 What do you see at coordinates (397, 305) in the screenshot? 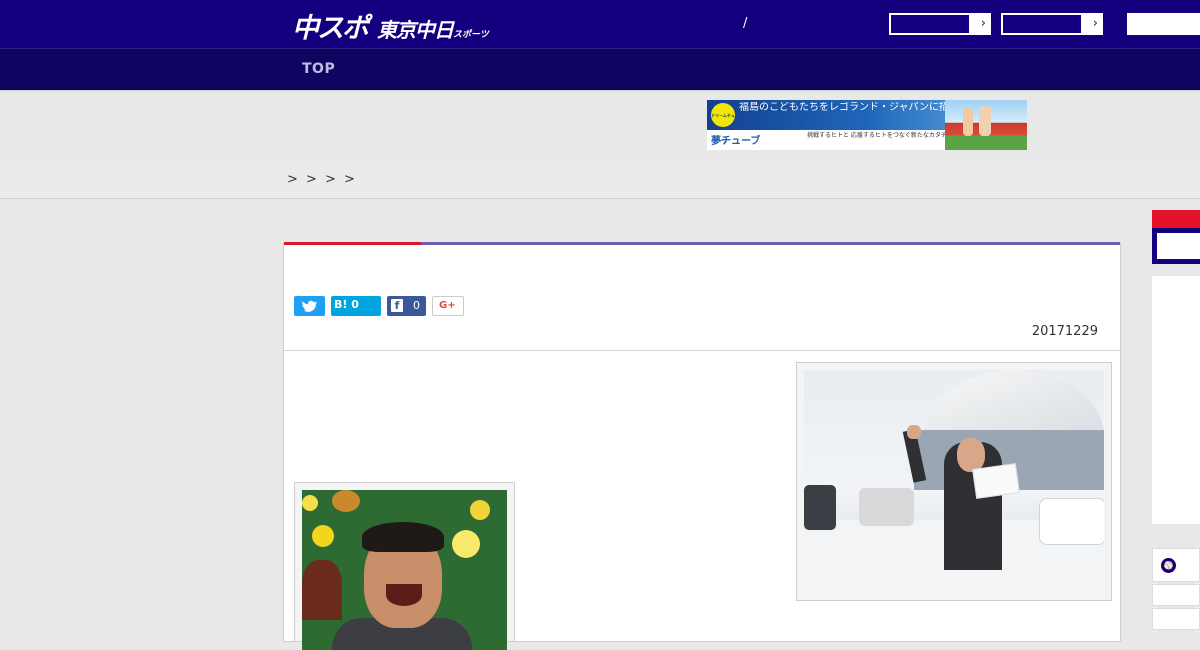
I see `facebook-icon: f` at bounding box center [397, 305].